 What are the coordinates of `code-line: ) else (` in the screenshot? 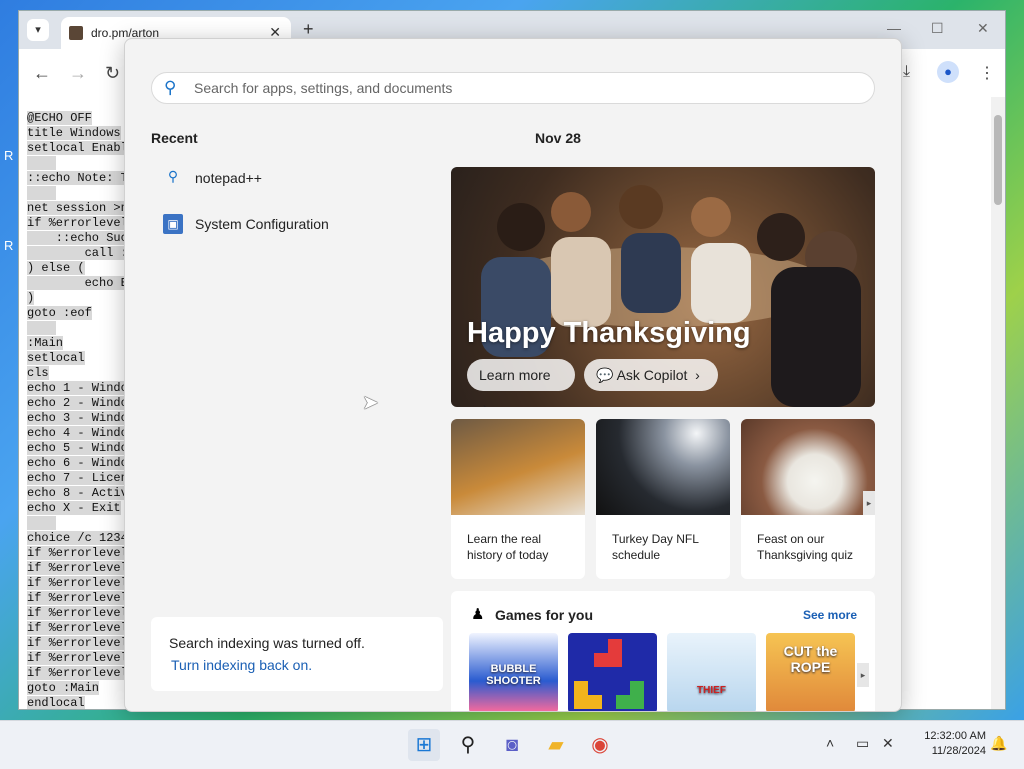 It's located at (77, 268).